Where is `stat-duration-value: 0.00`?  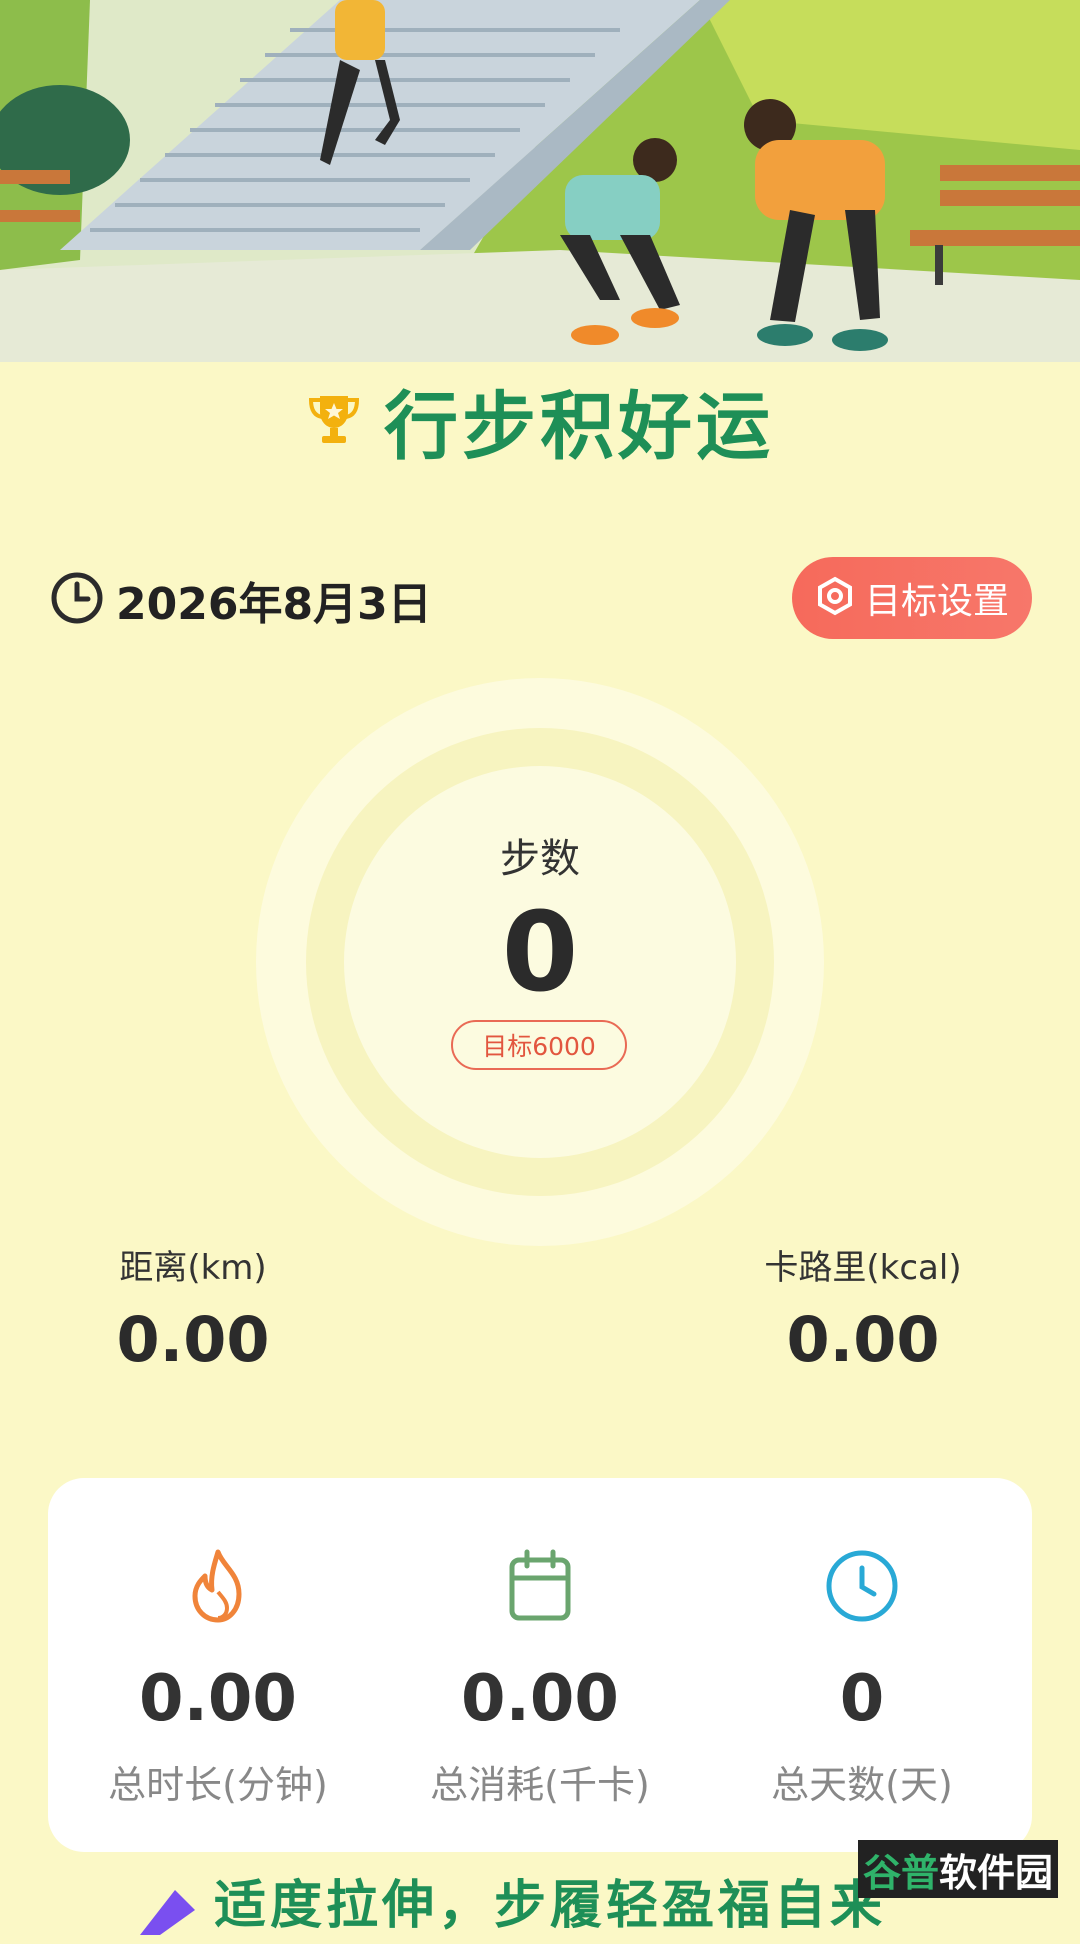 stat-duration-value: 0.00 is located at coordinates (218, 1699).